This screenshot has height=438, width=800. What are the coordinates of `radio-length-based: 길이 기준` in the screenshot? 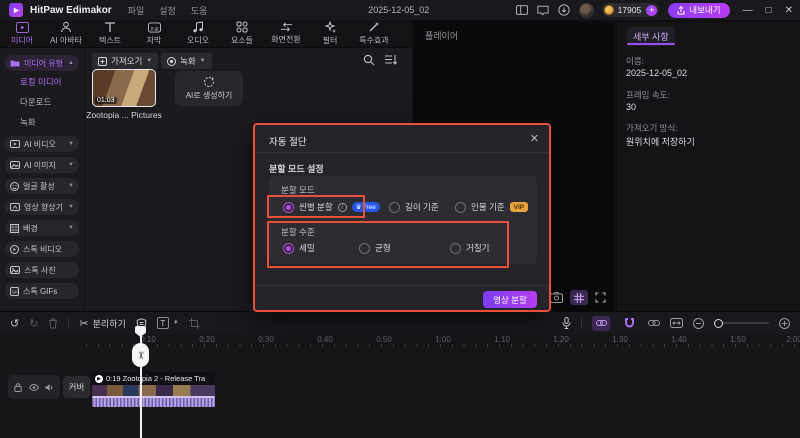 It's located at (414, 207).